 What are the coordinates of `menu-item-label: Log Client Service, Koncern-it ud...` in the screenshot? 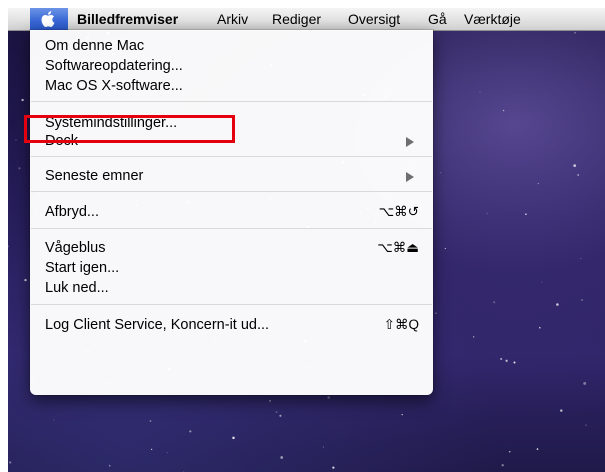 It's located at (157, 325).